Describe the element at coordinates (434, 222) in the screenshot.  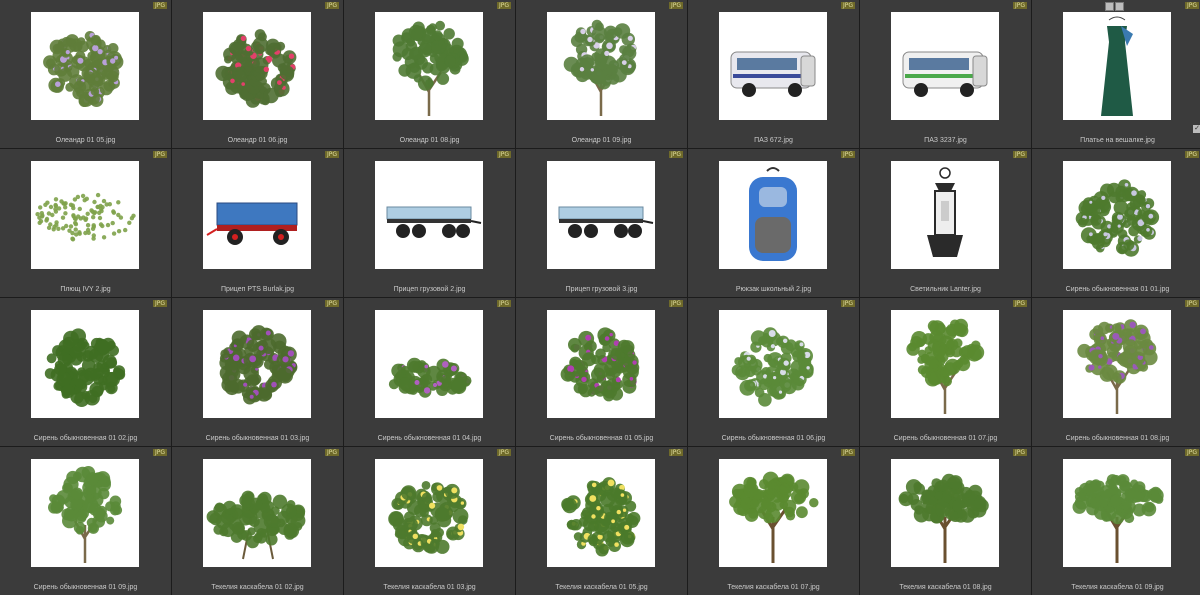
I see `cargo-trailer-icon` at that location.